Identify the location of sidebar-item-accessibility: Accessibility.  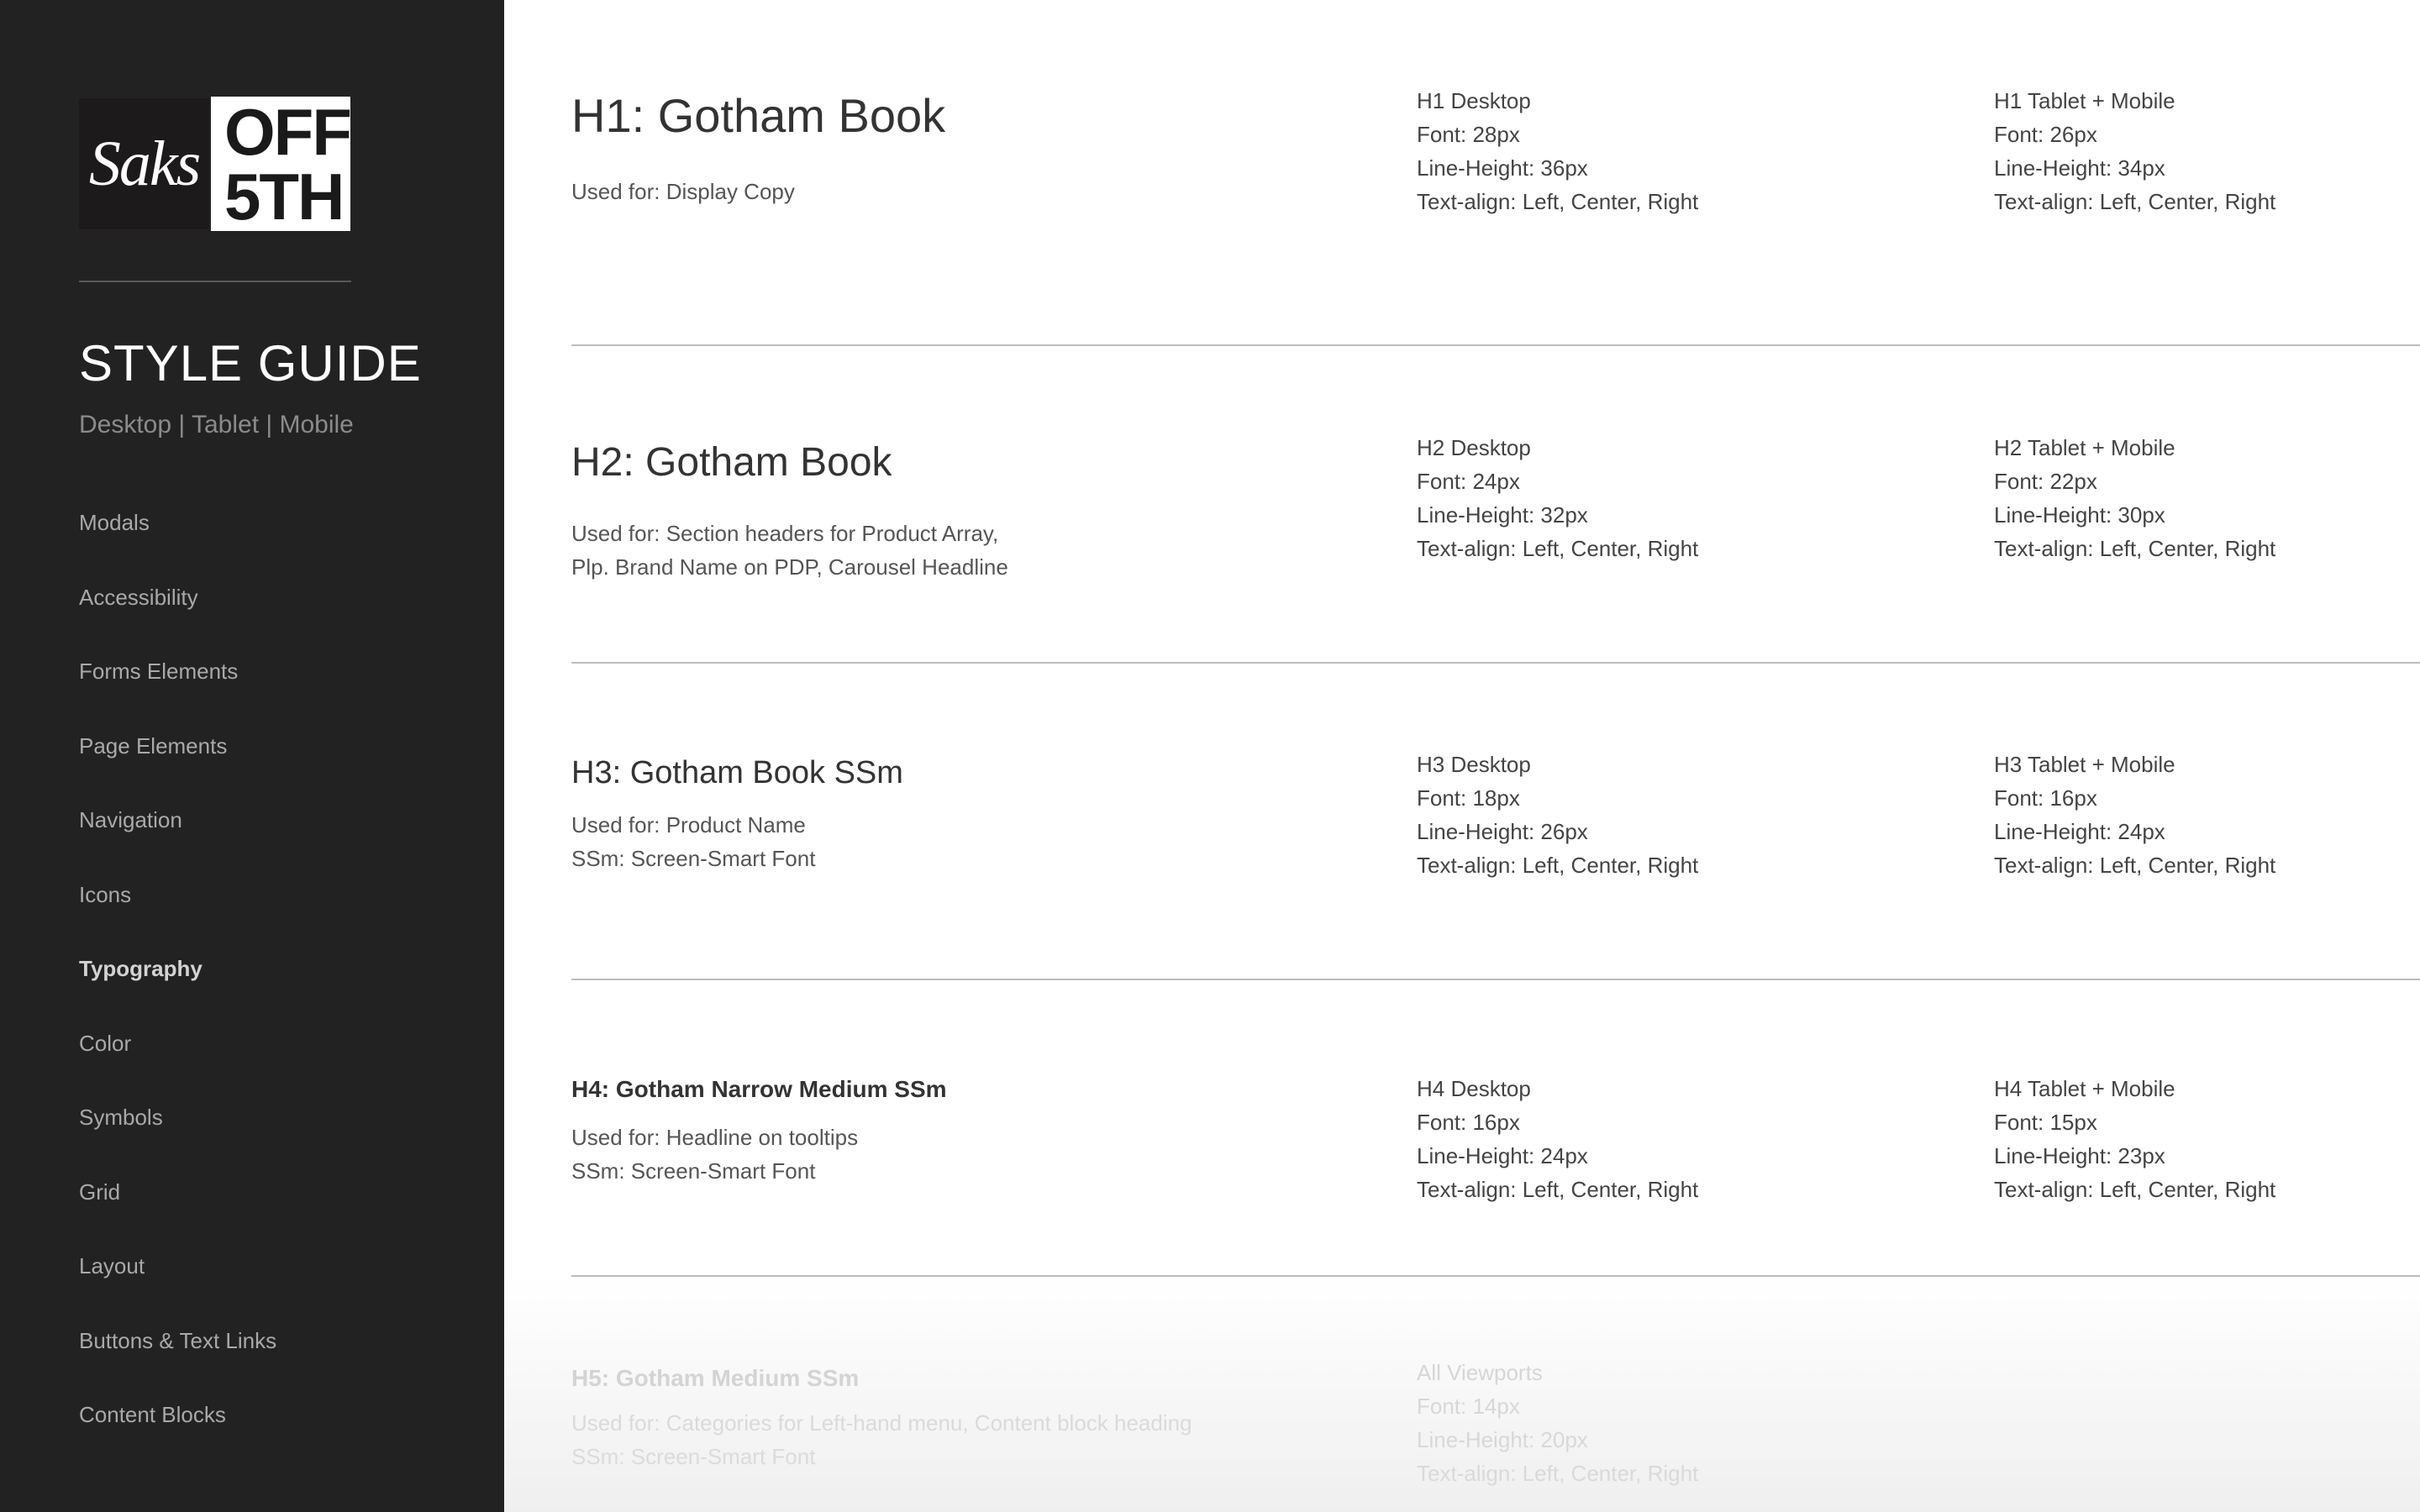
(177, 619).